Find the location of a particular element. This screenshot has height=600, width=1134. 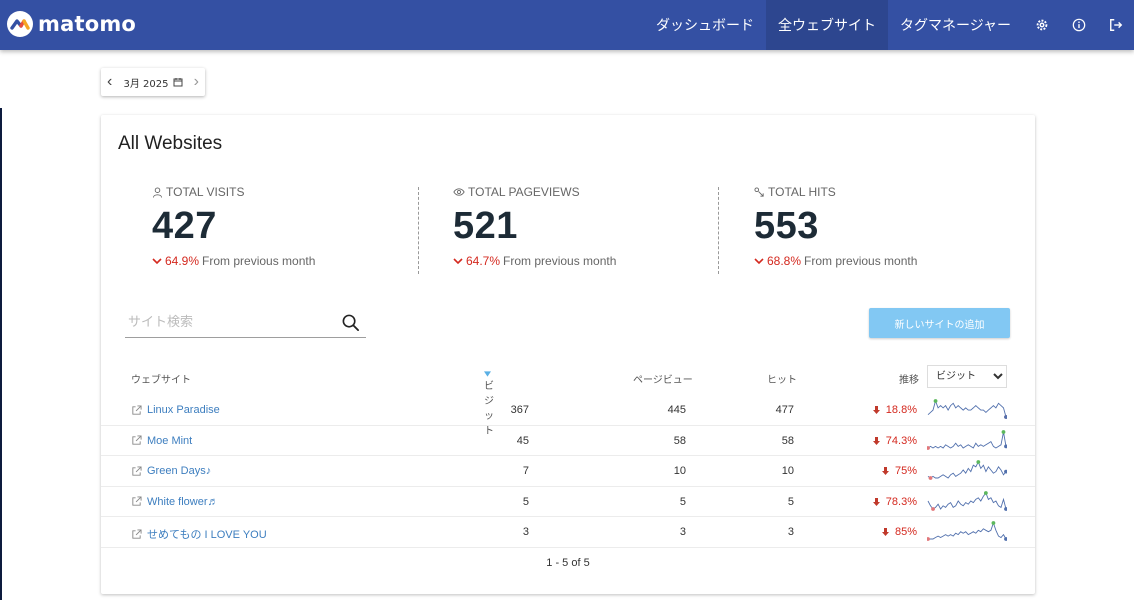

matomo-logo: matomo is located at coordinates (71, 24).